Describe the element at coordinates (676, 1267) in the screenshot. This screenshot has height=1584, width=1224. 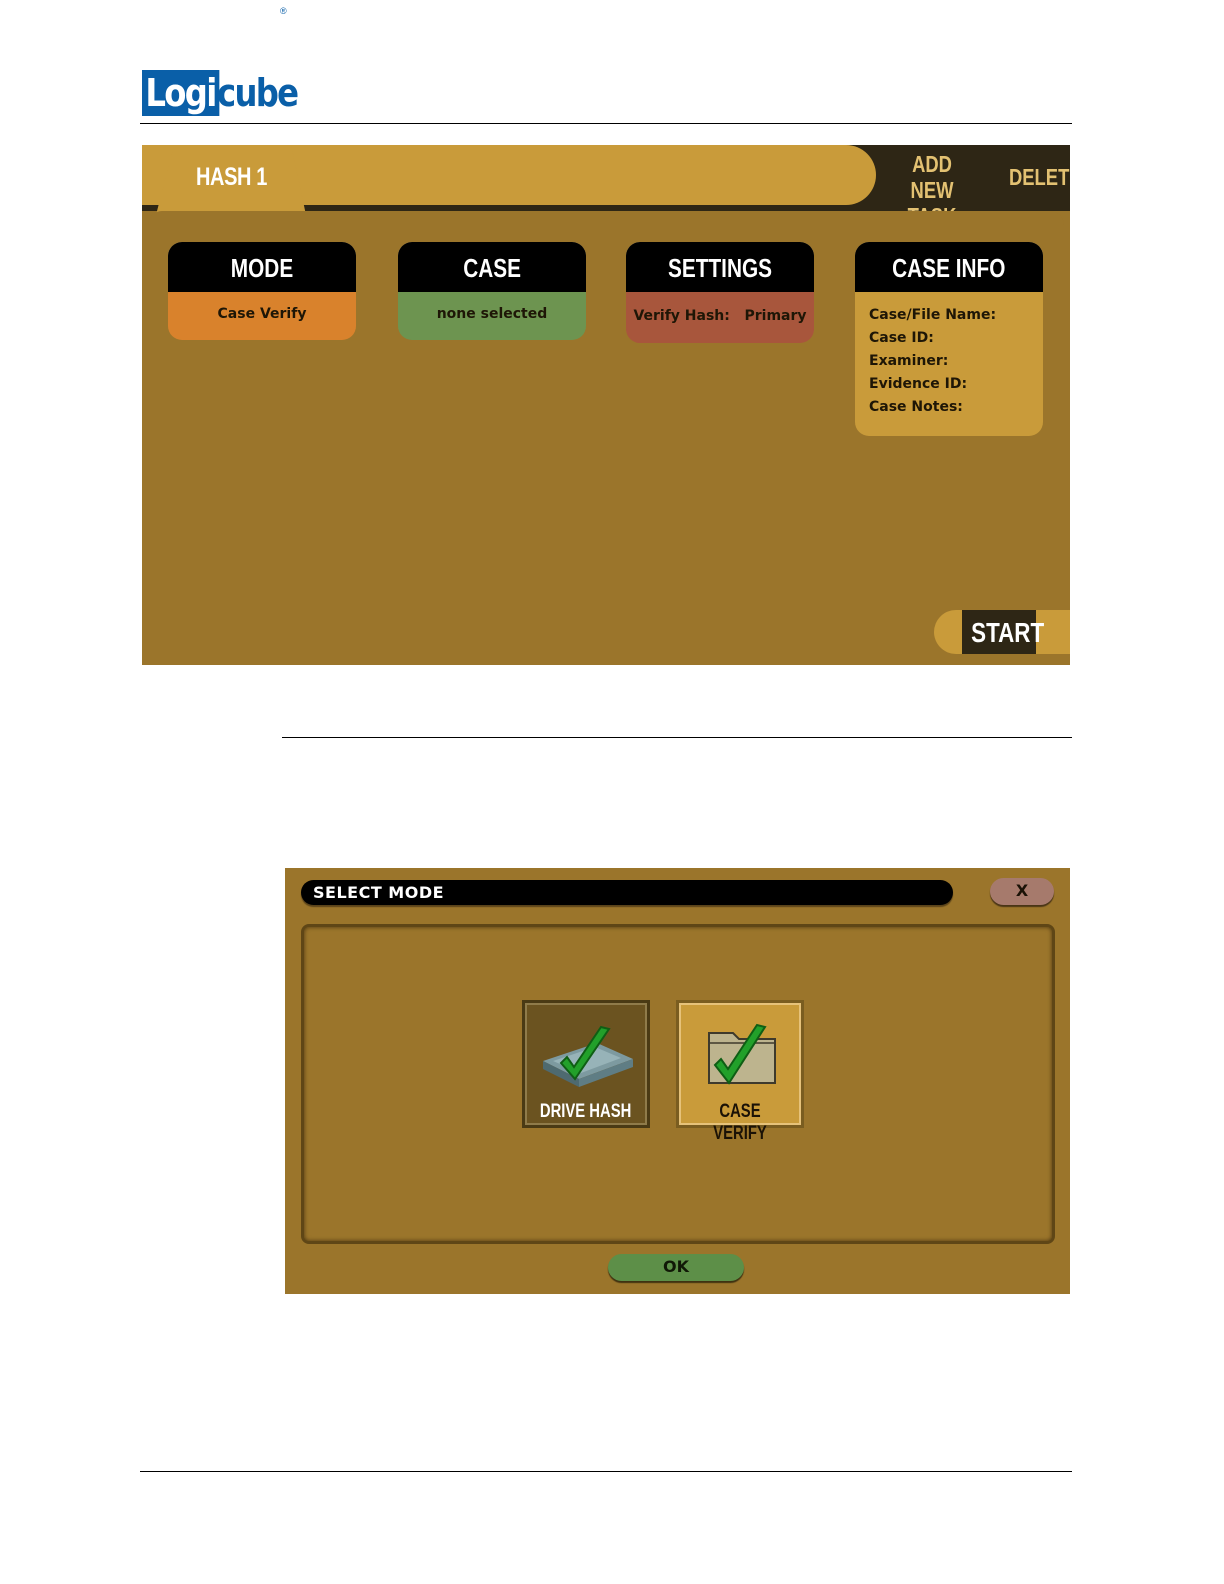
I see `ok-button: OK` at that location.